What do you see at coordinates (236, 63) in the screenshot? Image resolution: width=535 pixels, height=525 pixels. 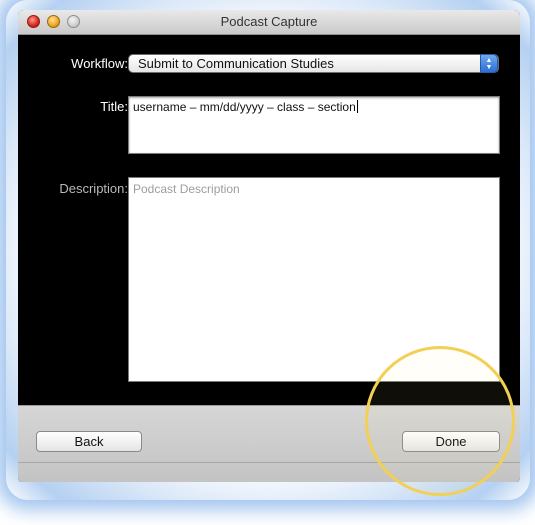 I see `workflow-select-value: Submit to Communication Studies` at bounding box center [236, 63].